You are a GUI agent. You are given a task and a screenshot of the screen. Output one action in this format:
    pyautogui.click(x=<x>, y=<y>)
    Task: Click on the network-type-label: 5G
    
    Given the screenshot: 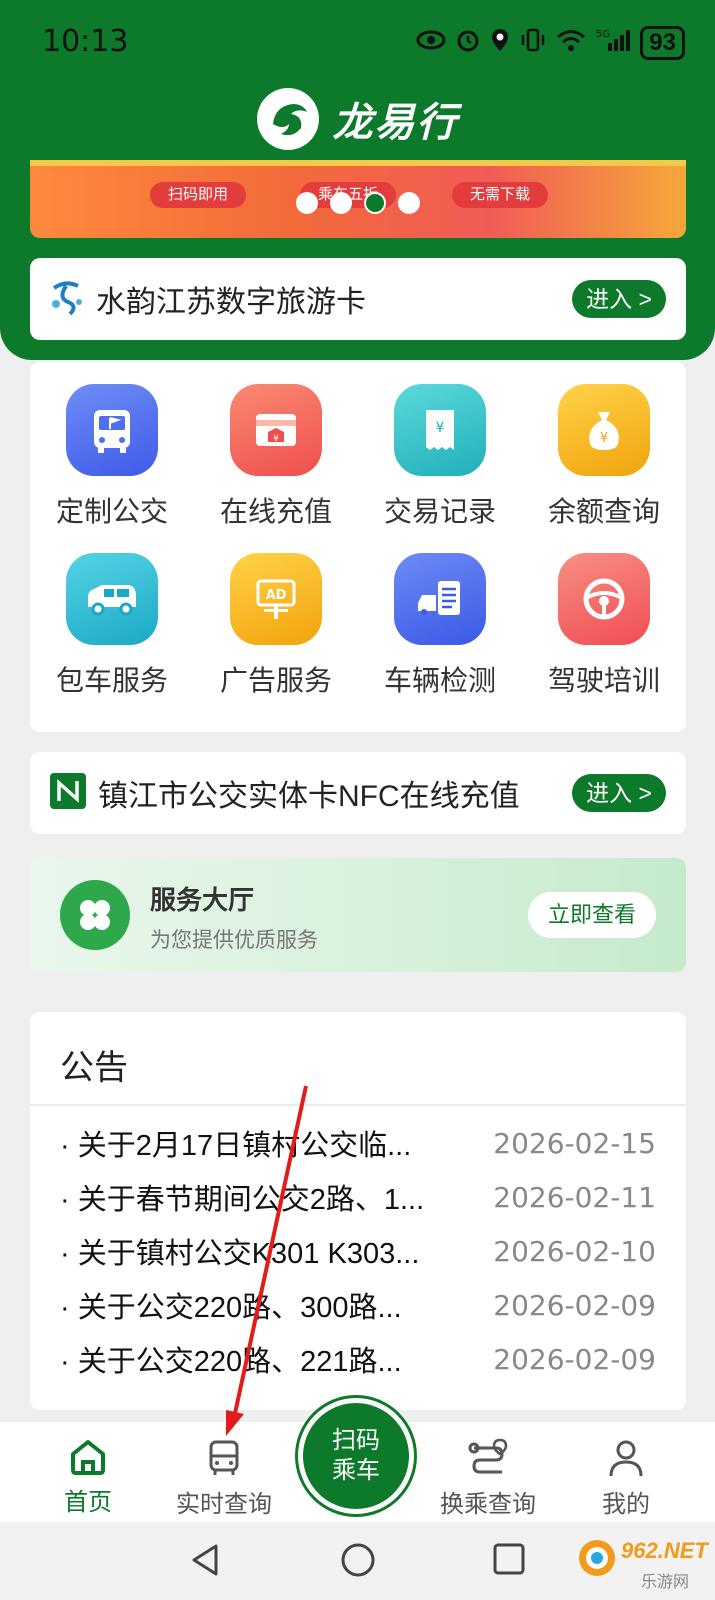 What is the action you would take?
    pyautogui.click(x=603, y=34)
    